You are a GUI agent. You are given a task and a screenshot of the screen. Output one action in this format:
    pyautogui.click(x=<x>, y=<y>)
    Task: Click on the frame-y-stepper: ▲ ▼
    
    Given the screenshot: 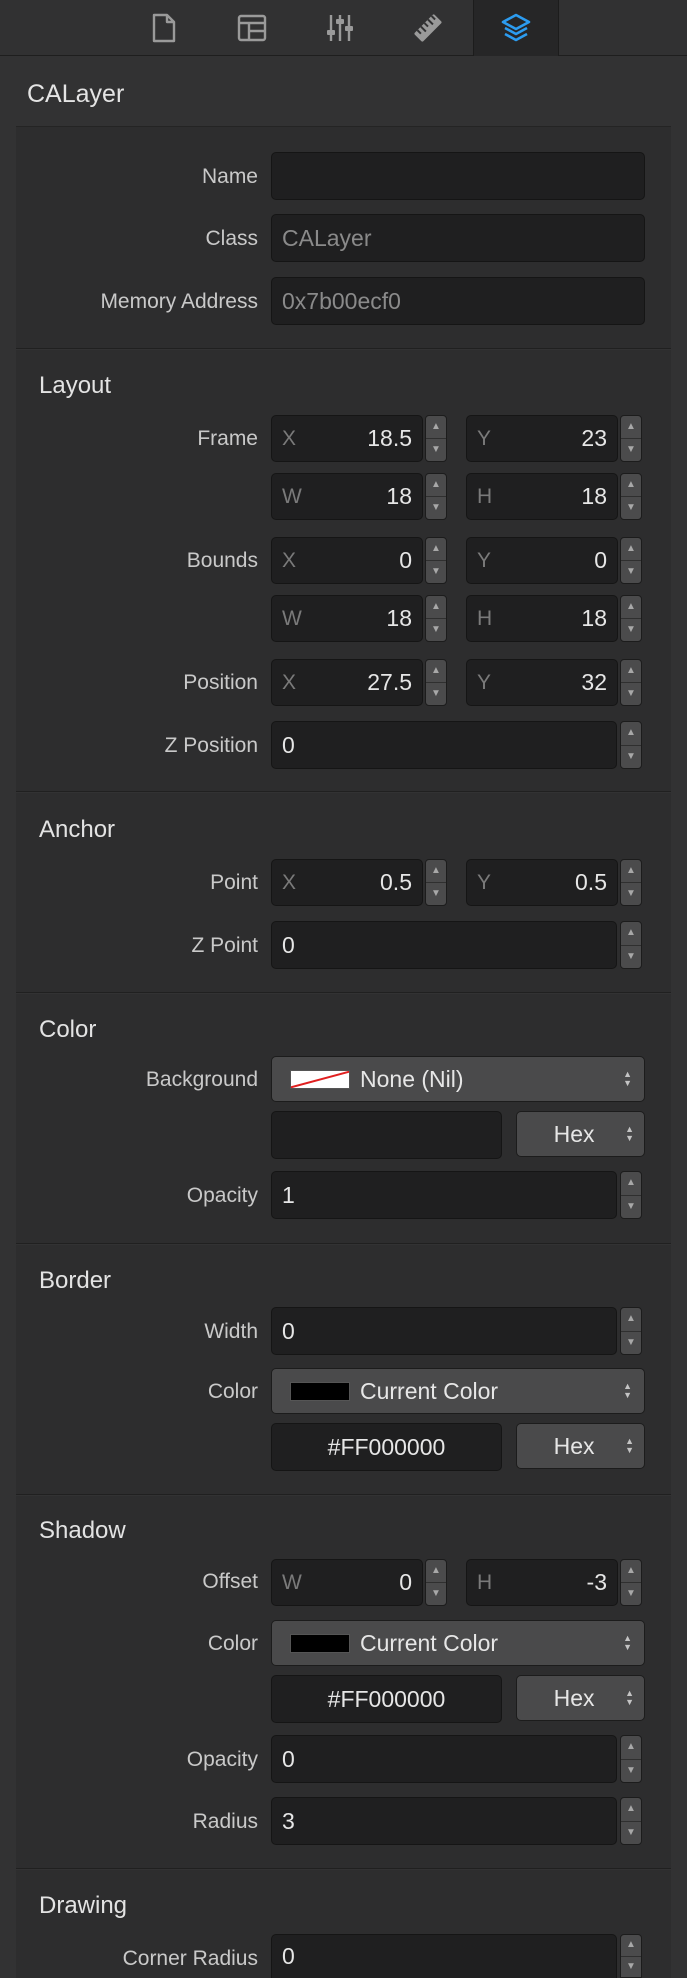 What is the action you would take?
    pyautogui.click(x=631, y=438)
    